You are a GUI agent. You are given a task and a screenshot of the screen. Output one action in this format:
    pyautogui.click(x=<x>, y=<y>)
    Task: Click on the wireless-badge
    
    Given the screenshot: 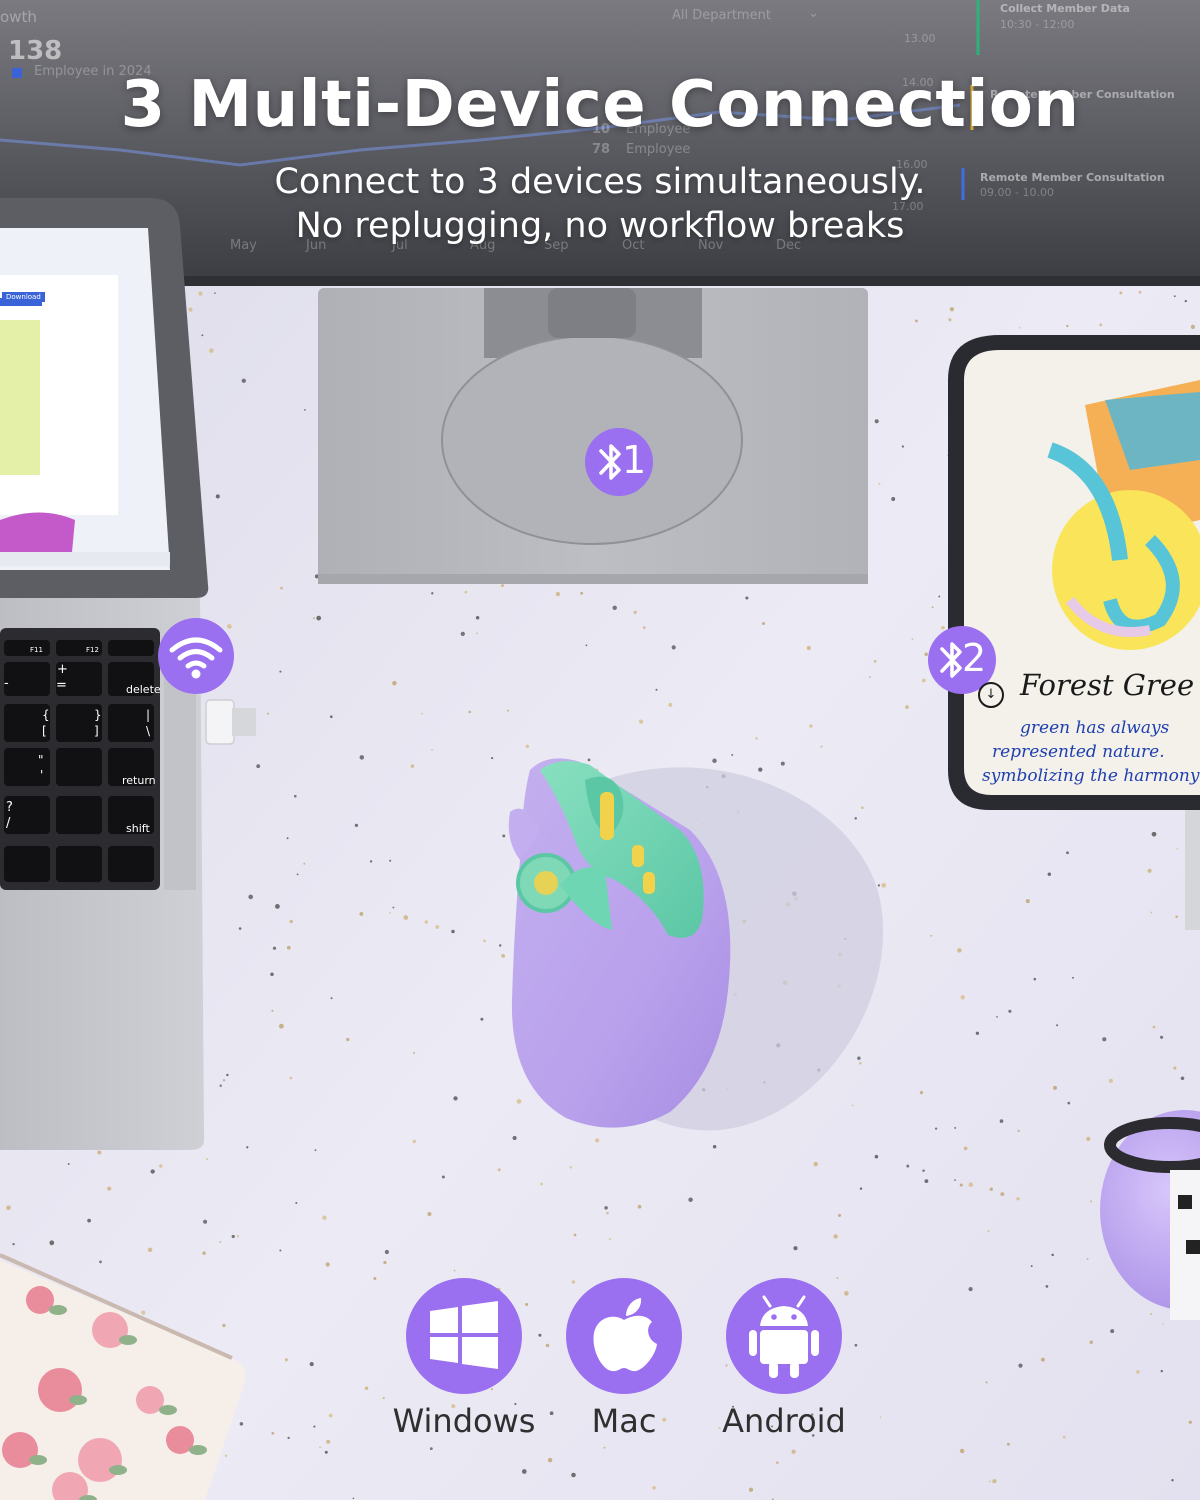 What is the action you would take?
    pyautogui.click(x=196, y=656)
    